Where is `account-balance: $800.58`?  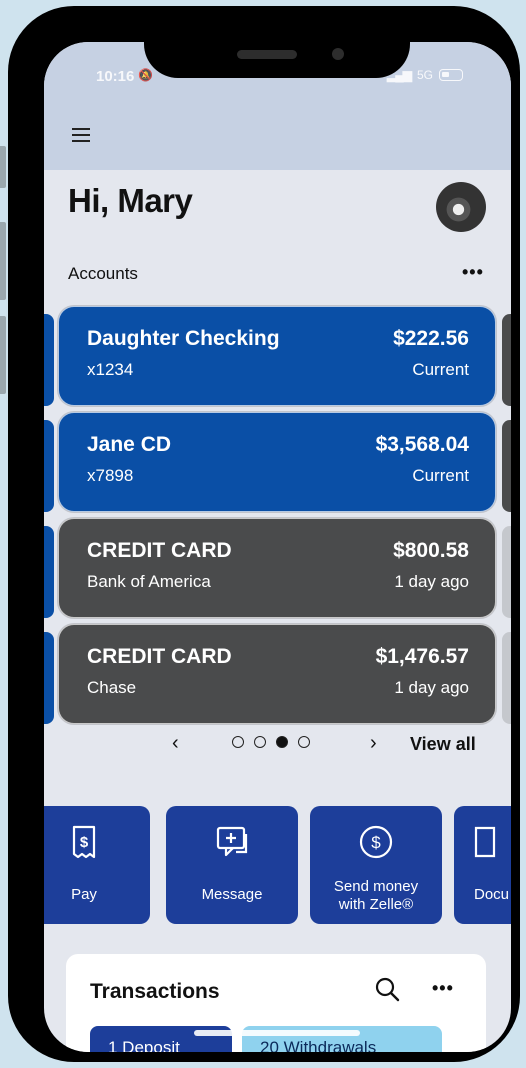
account-balance: $800.58 is located at coordinates (431, 550).